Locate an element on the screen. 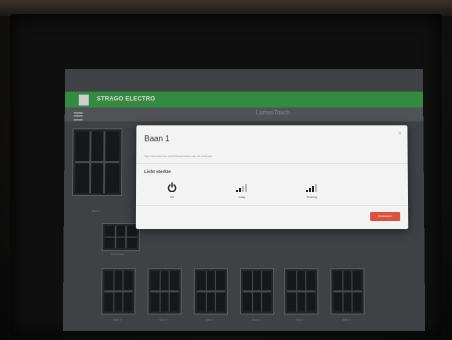  dialog-title: Baan 1 is located at coordinates (157, 139).